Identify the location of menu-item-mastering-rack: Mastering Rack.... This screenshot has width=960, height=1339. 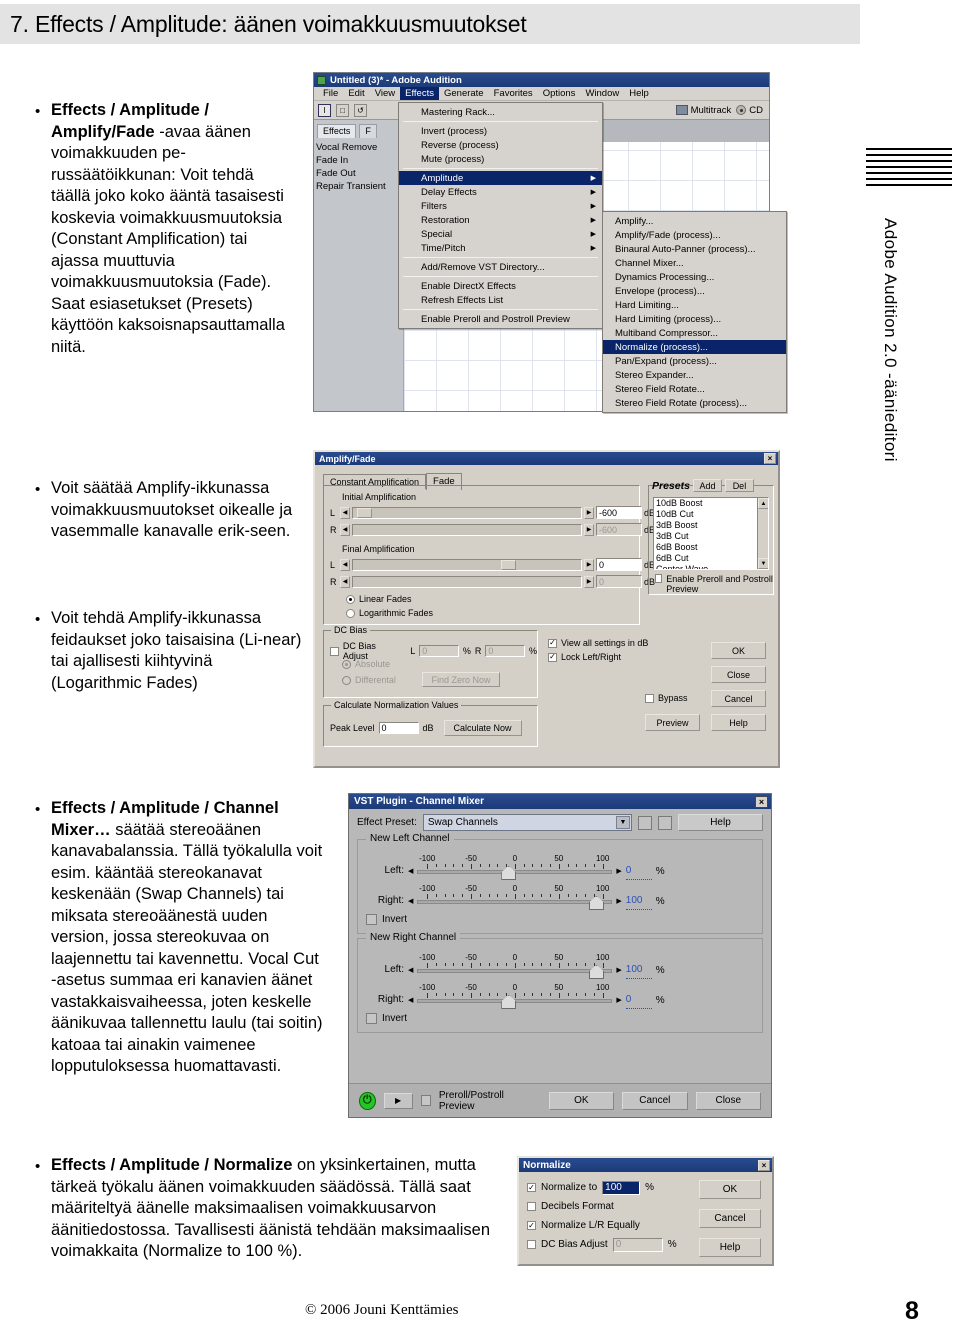
(500, 112).